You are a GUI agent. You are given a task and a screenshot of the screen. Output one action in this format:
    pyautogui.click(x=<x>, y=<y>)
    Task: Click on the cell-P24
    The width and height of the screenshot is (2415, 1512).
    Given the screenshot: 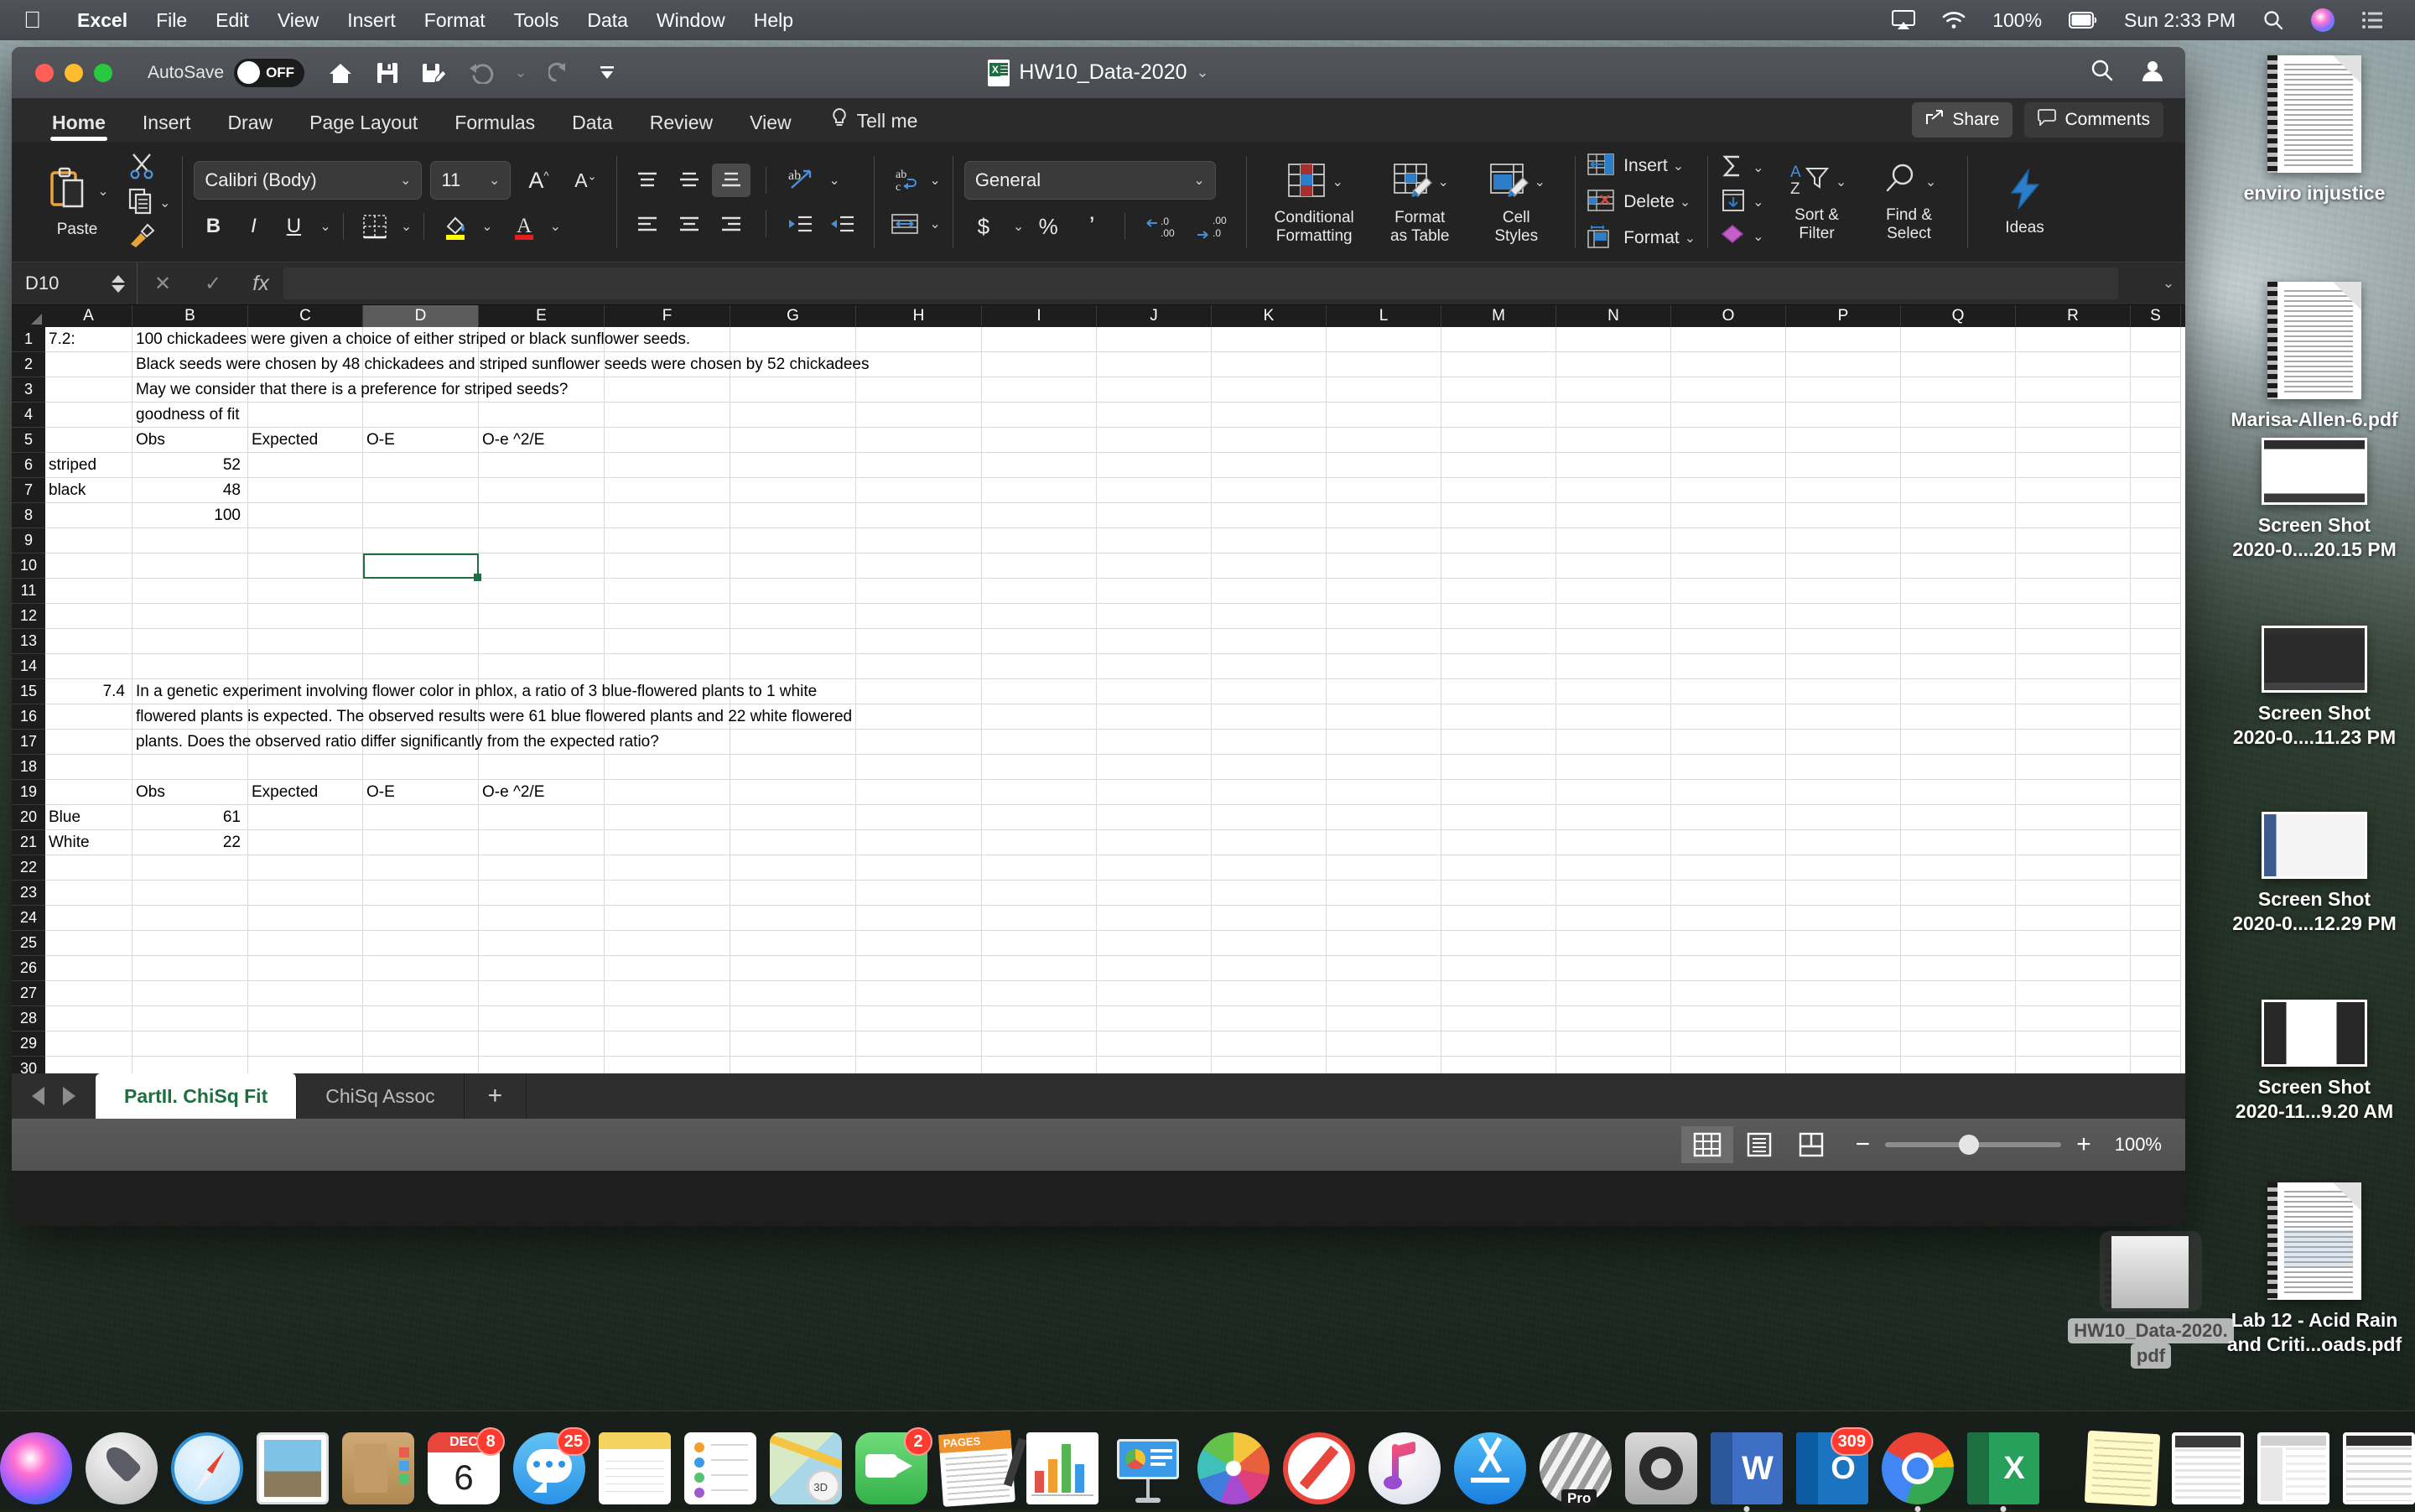 What is the action you would take?
    pyautogui.click(x=1843, y=919)
    